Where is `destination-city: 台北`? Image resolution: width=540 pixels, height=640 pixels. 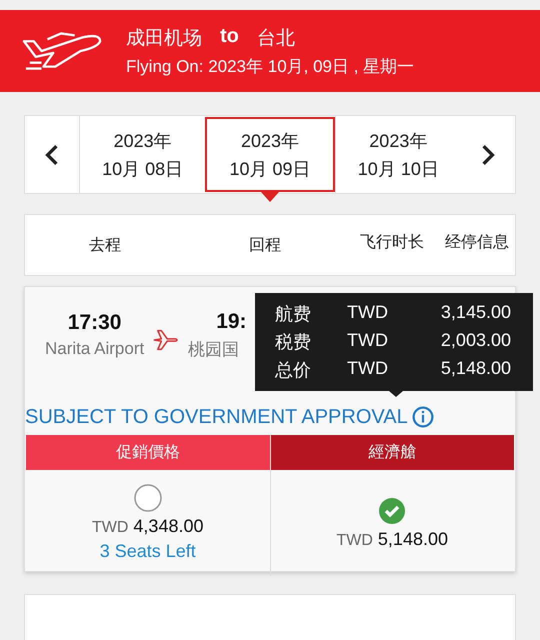 destination-city: 台北 is located at coordinates (275, 38).